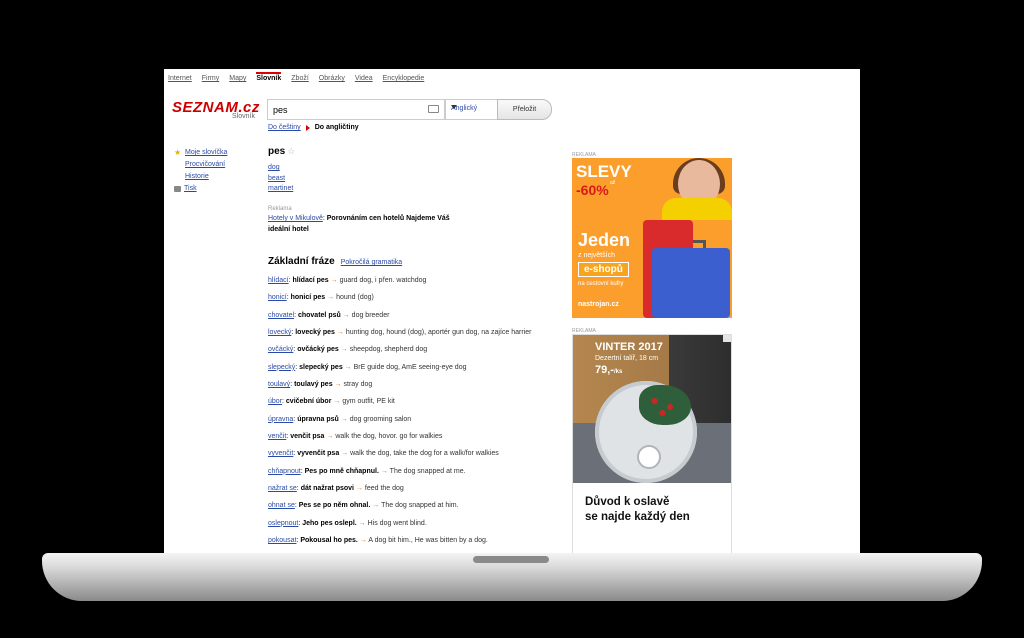 This screenshot has width=1024, height=638. I want to click on phrase-english: feed the dog, so click(384, 489).